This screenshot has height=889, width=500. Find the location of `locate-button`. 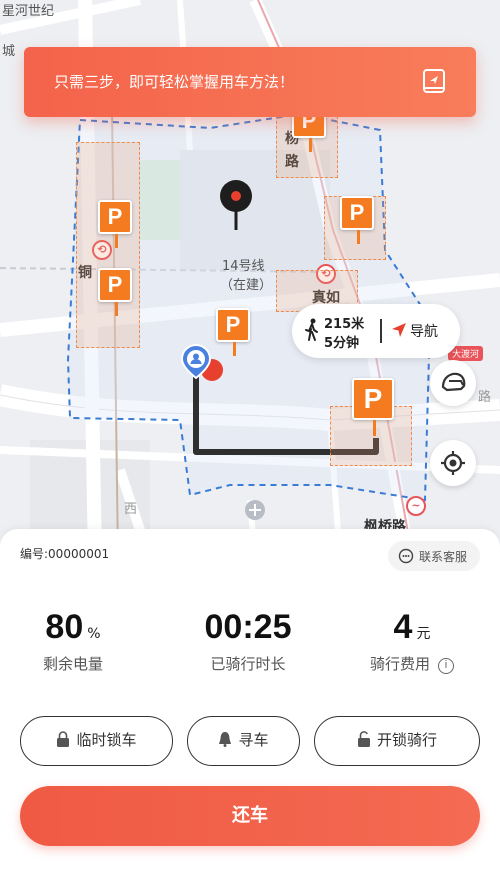

locate-button is located at coordinates (453, 463).